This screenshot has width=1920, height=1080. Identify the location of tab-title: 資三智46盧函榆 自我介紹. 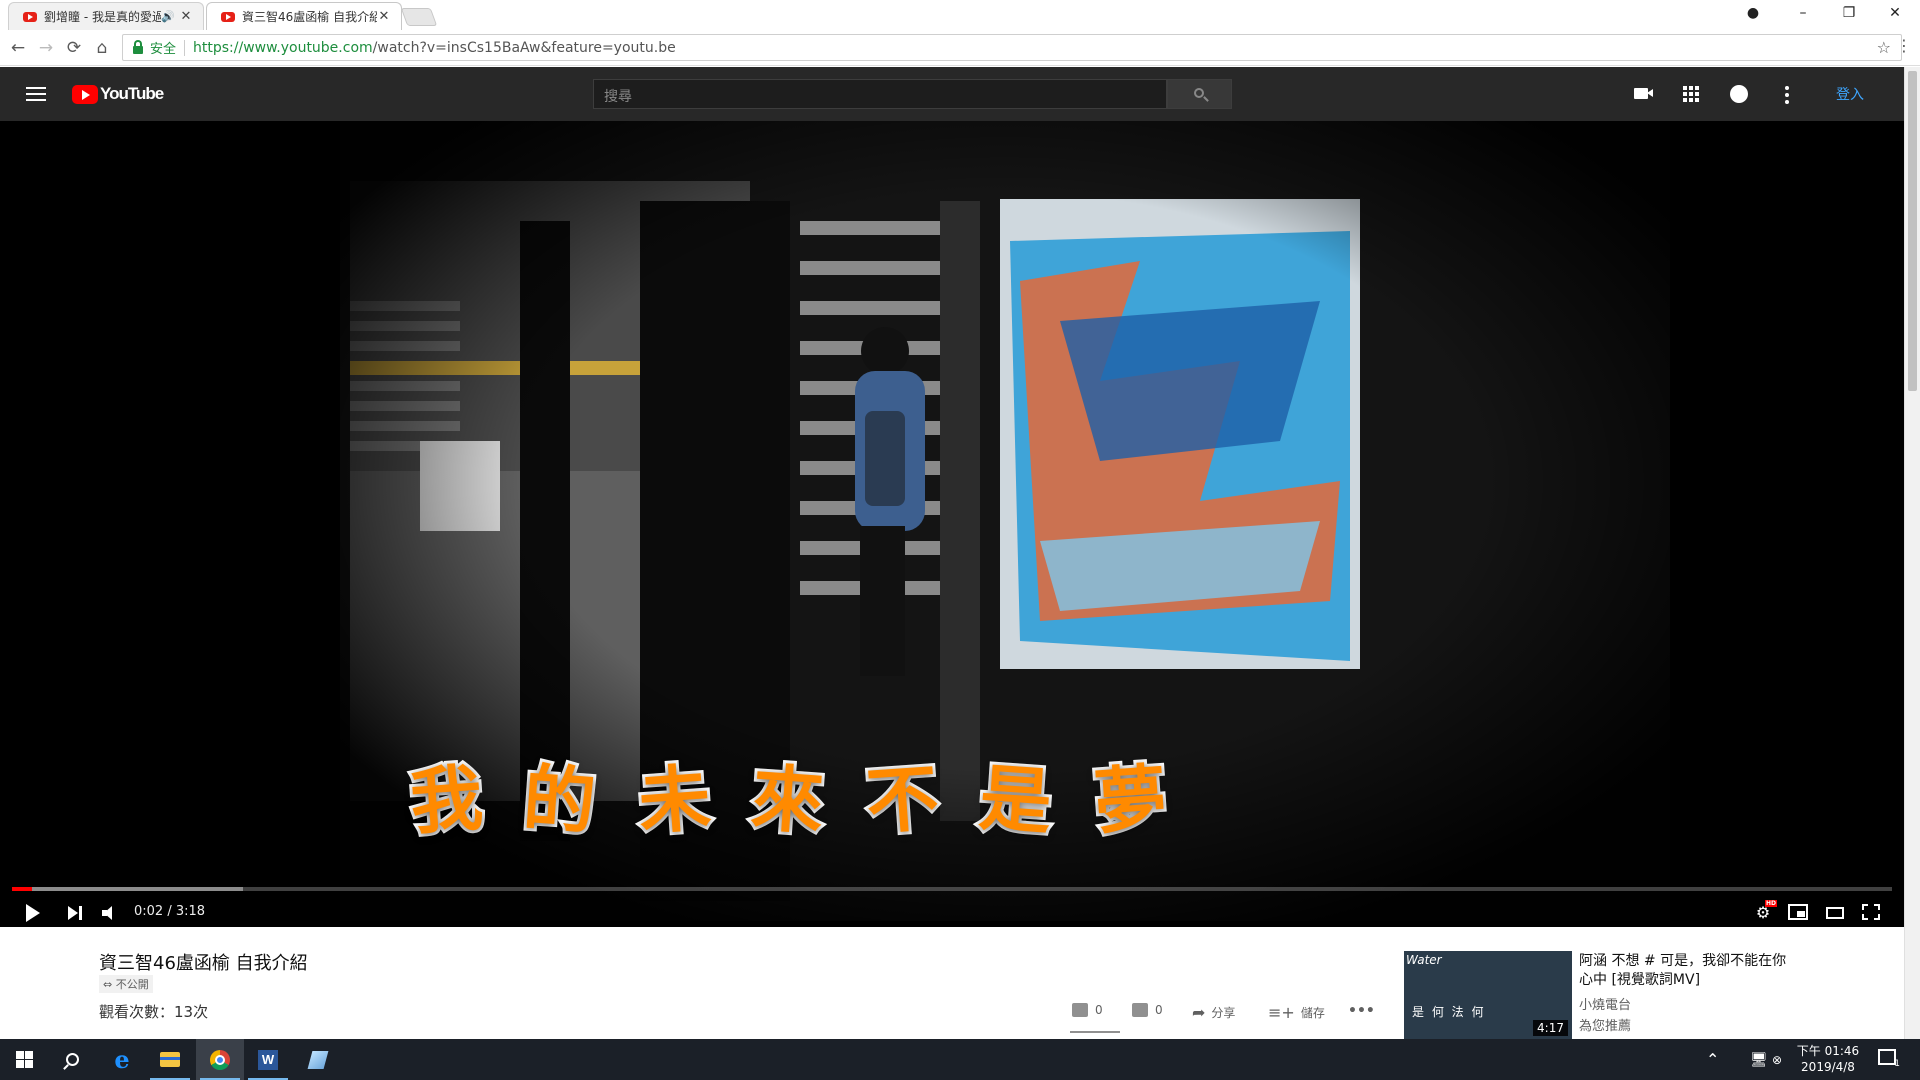
(309, 17).